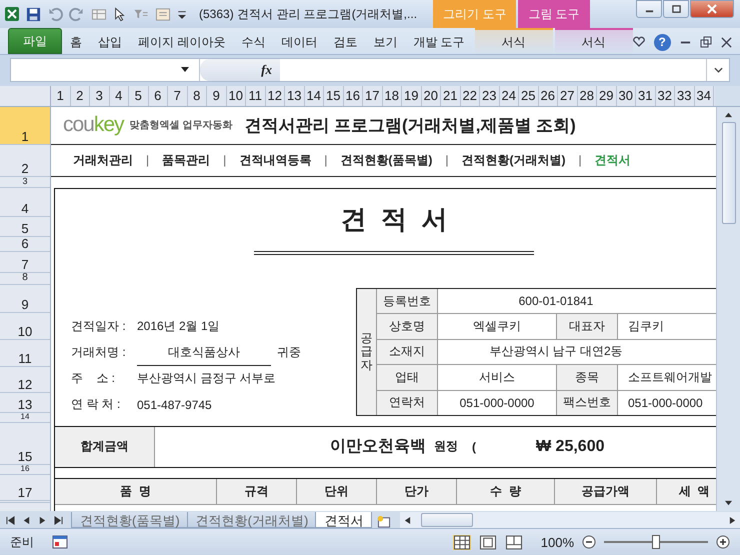 The height and width of the screenshot is (555, 740). Describe the element at coordinates (606, 96) in the screenshot. I see `column-header: 29` at that location.